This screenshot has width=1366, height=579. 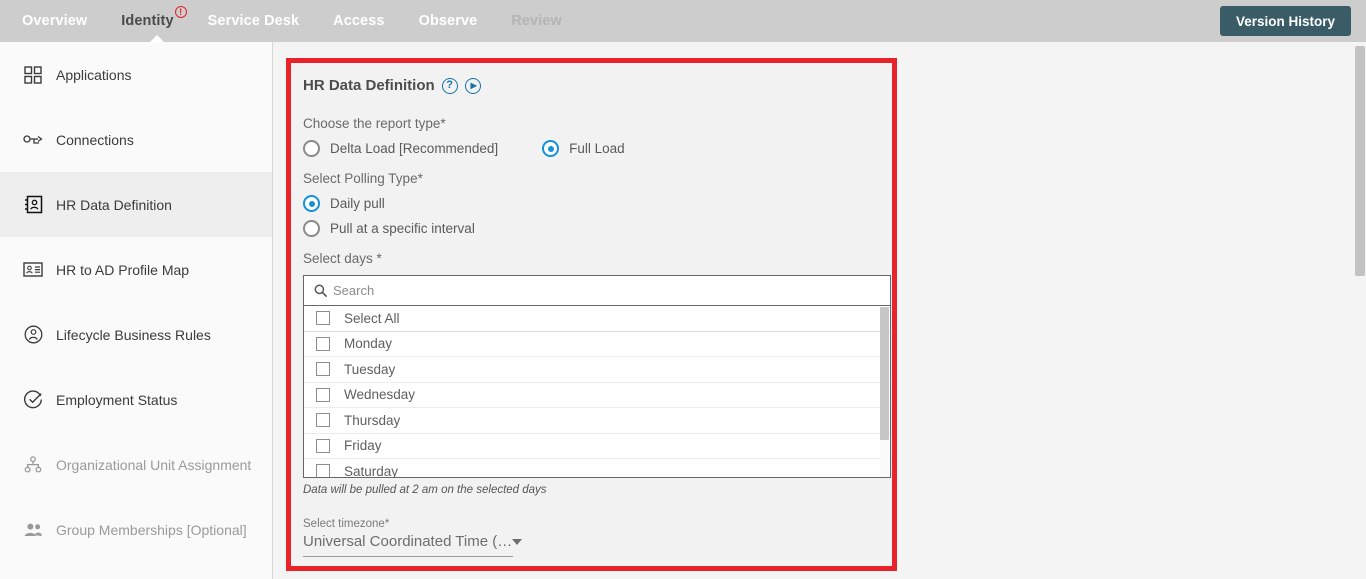 I want to click on alert-icon: !, so click(x=180, y=12).